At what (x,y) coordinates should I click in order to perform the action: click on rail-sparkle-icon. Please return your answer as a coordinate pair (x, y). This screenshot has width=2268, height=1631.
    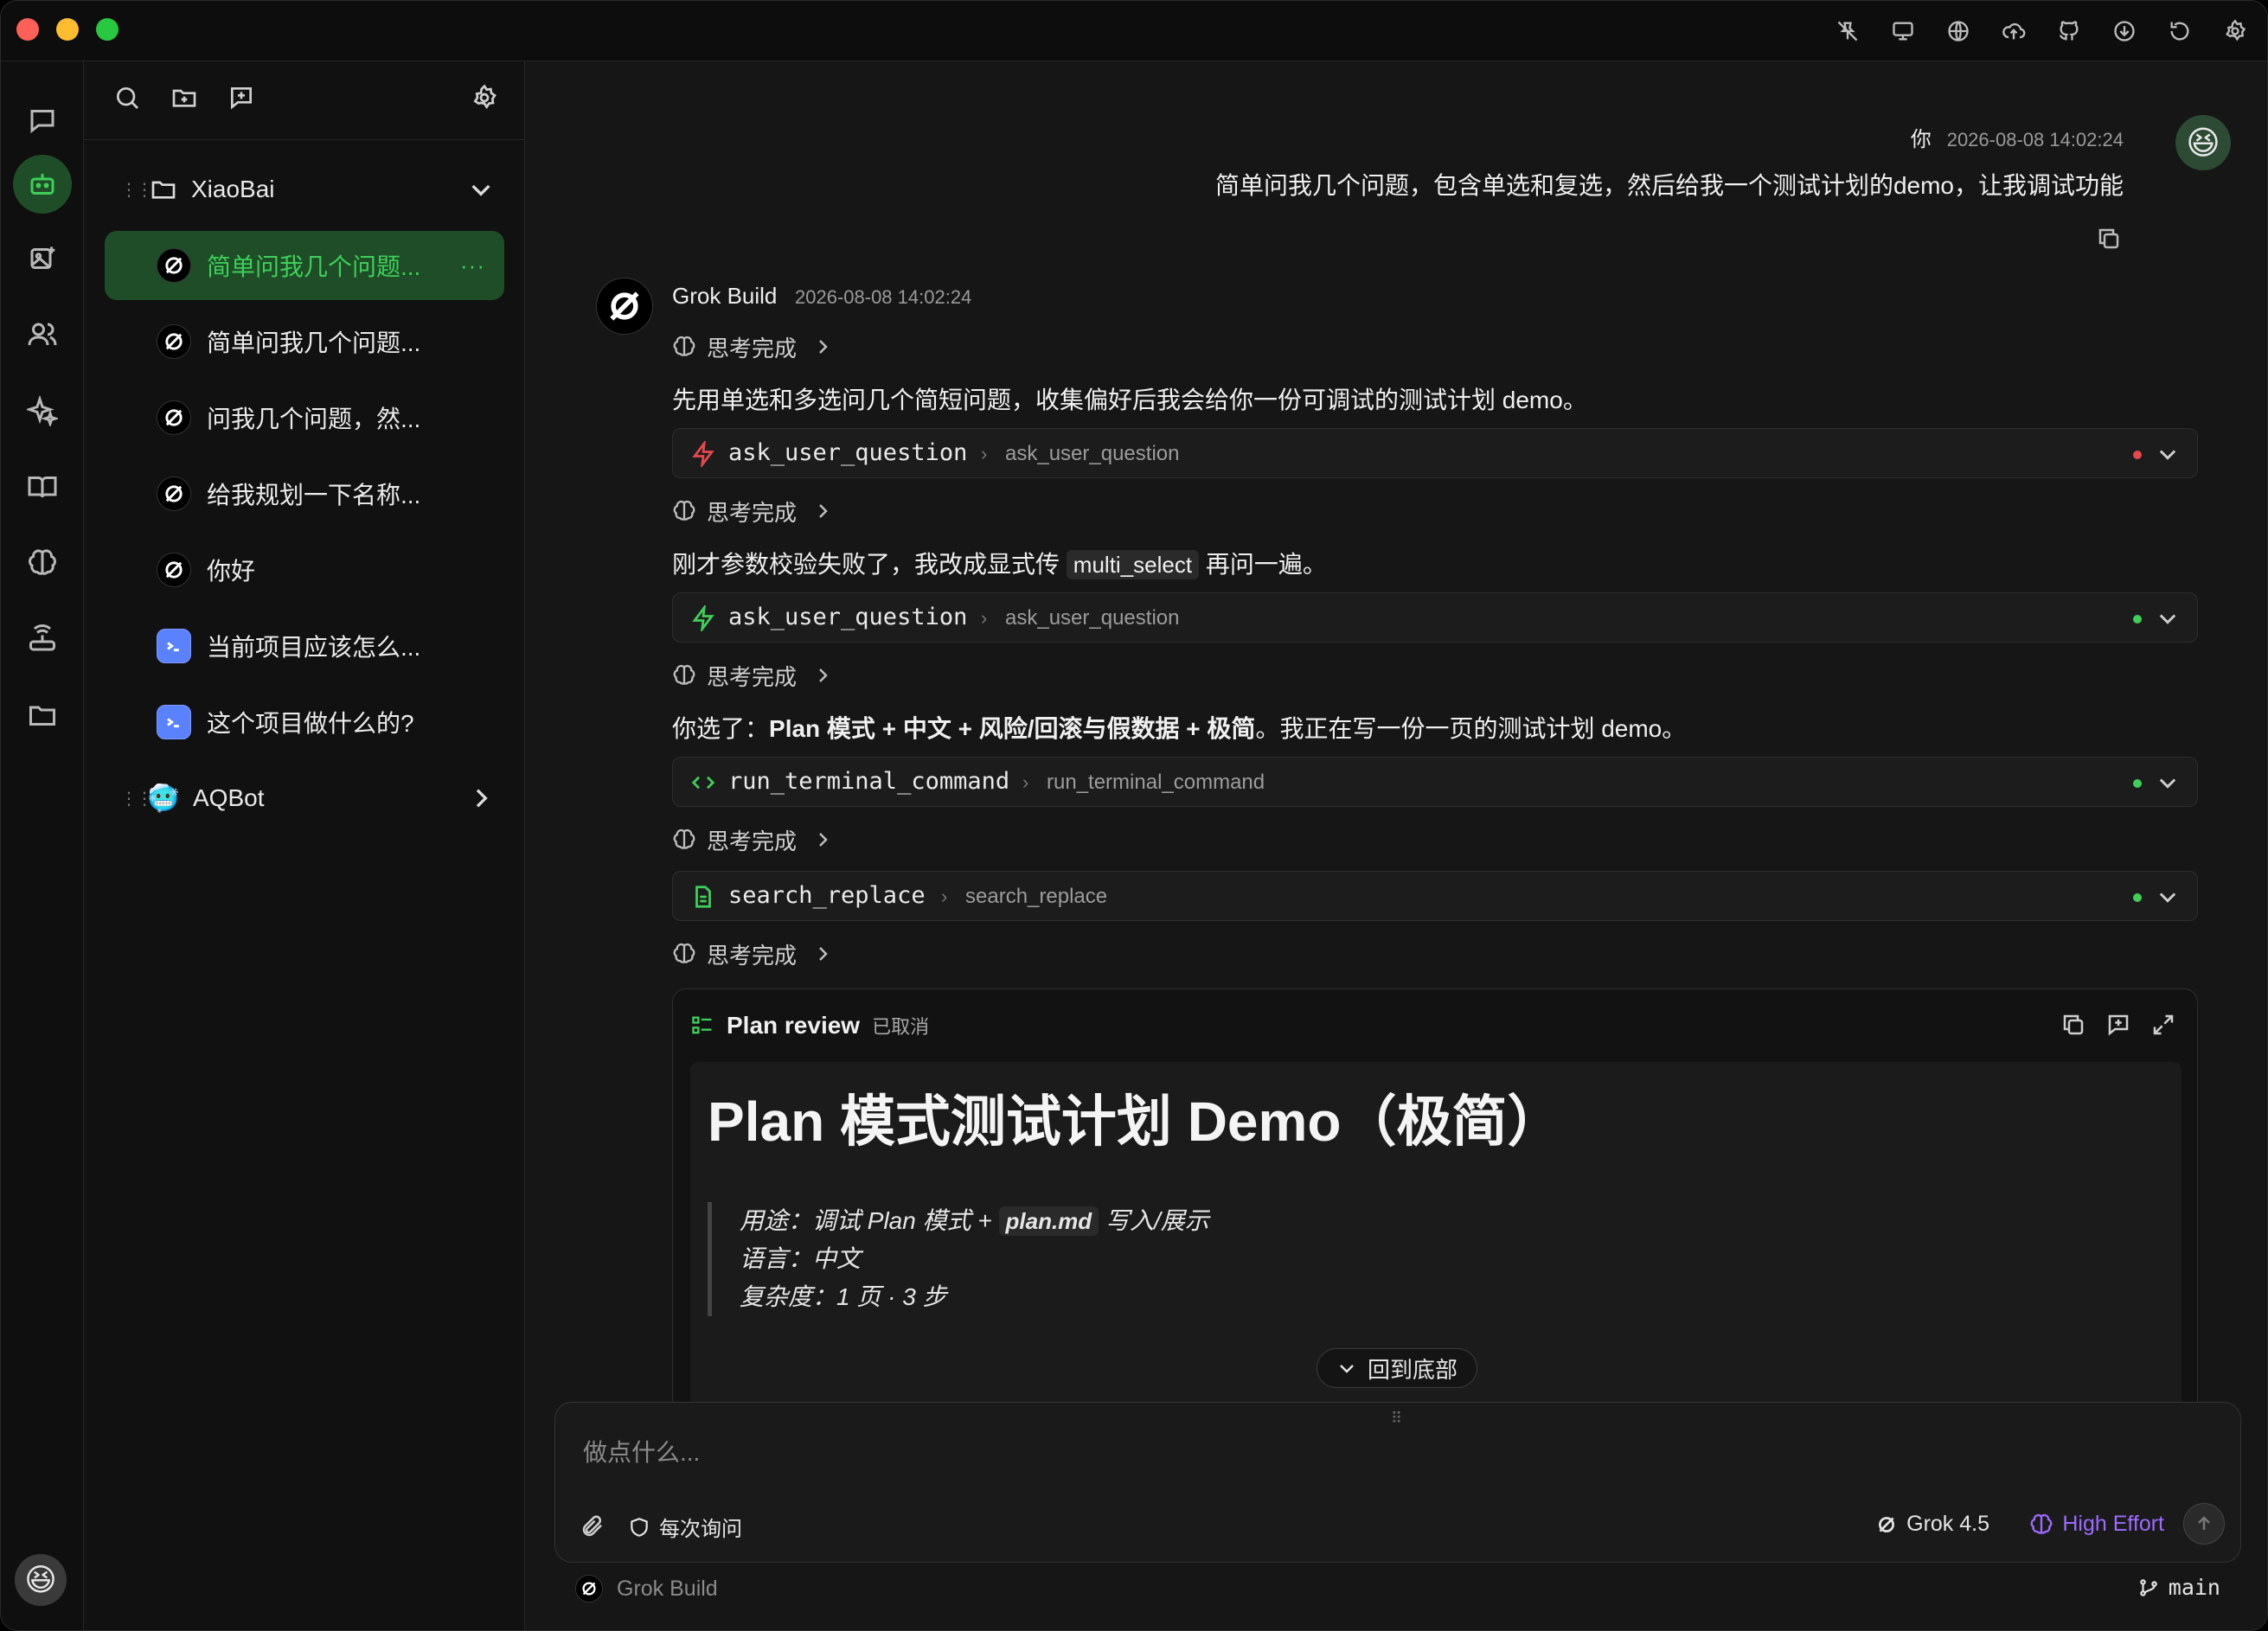
    Looking at the image, I should click on (42, 410).